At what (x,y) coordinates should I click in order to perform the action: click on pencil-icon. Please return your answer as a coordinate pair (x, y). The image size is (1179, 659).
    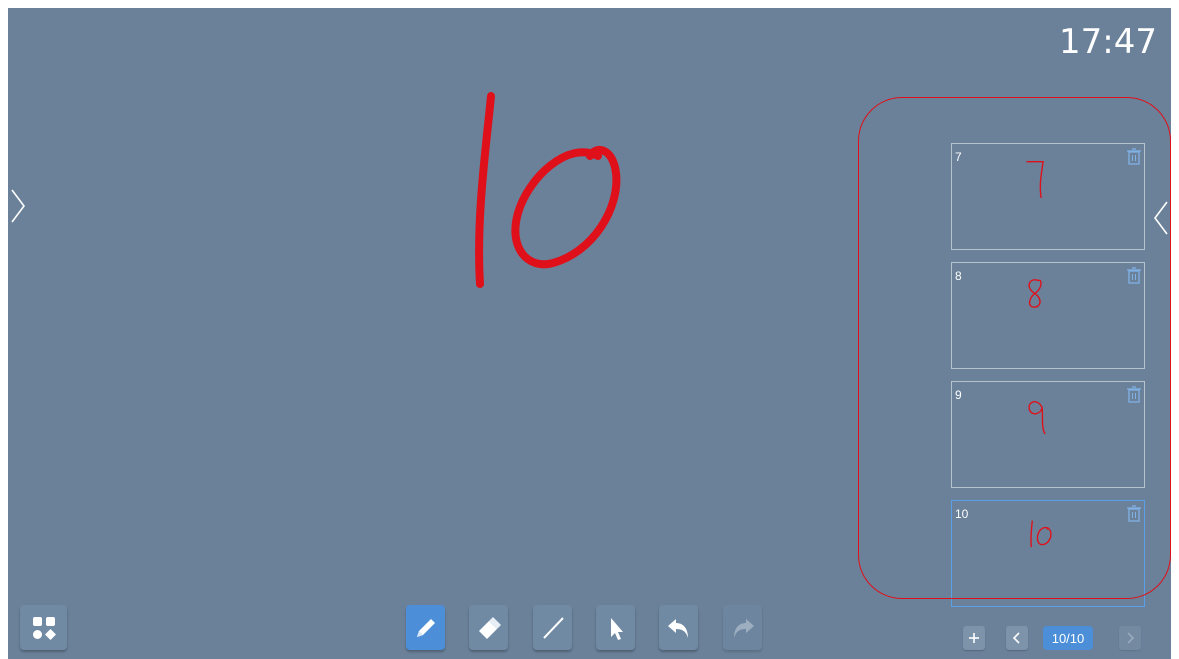
    Looking at the image, I should click on (425, 627).